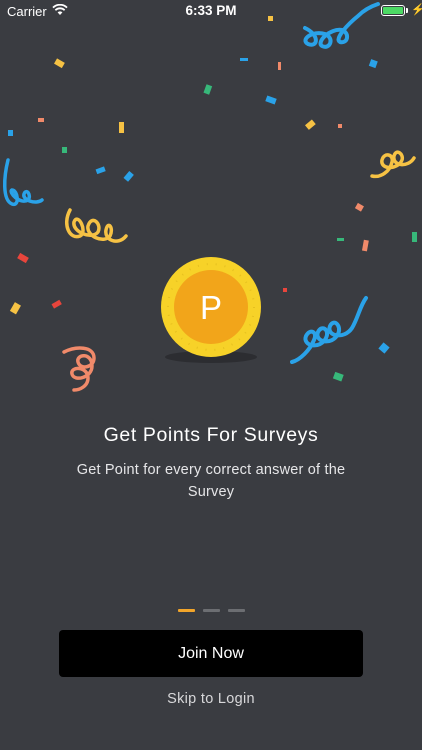 The image size is (422, 750). I want to click on page-indicator, so click(213, 610).